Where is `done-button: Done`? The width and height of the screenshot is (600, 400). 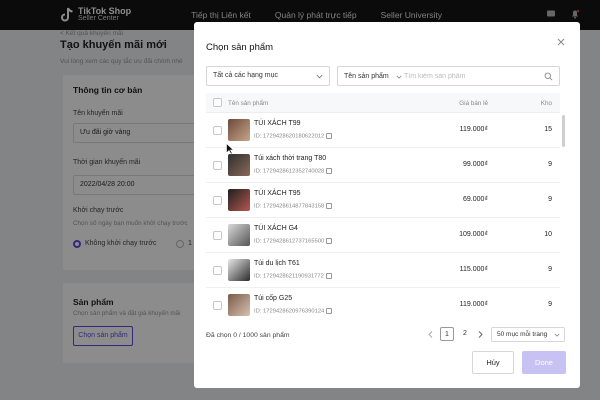
done-button: Done is located at coordinates (544, 362).